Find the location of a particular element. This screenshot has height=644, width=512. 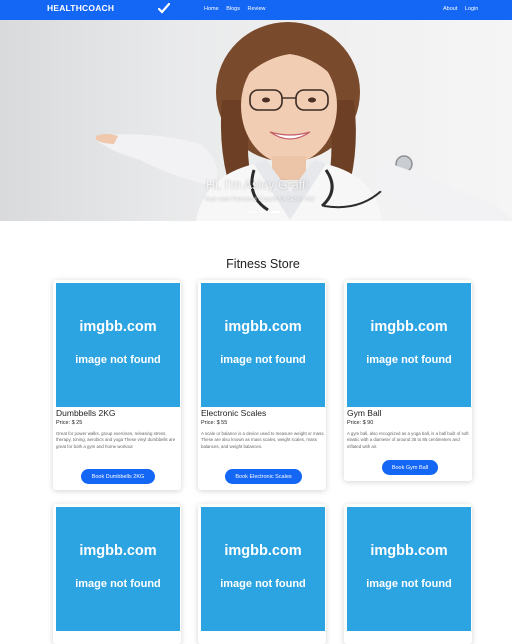

brand-logo: HEALTHCOACH is located at coordinates (109, 8).